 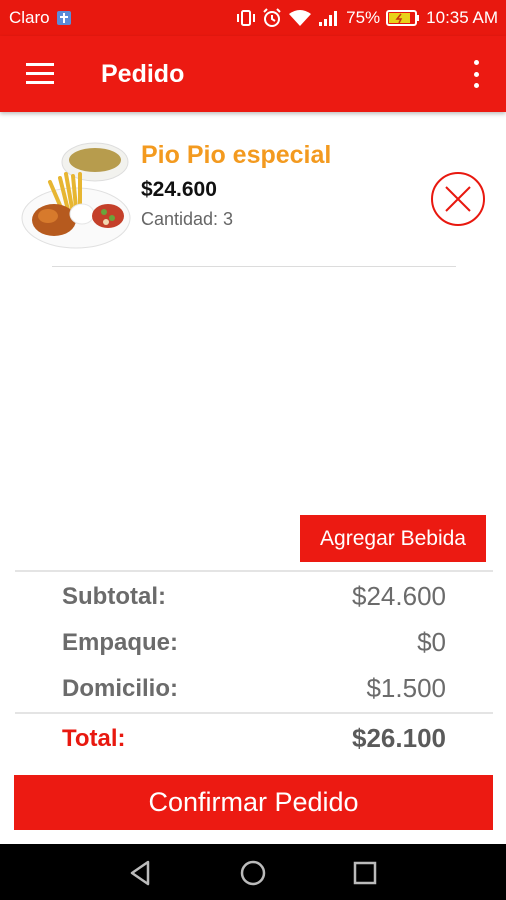 What do you see at coordinates (254, 266) in the screenshot?
I see `item-divider` at bounding box center [254, 266].